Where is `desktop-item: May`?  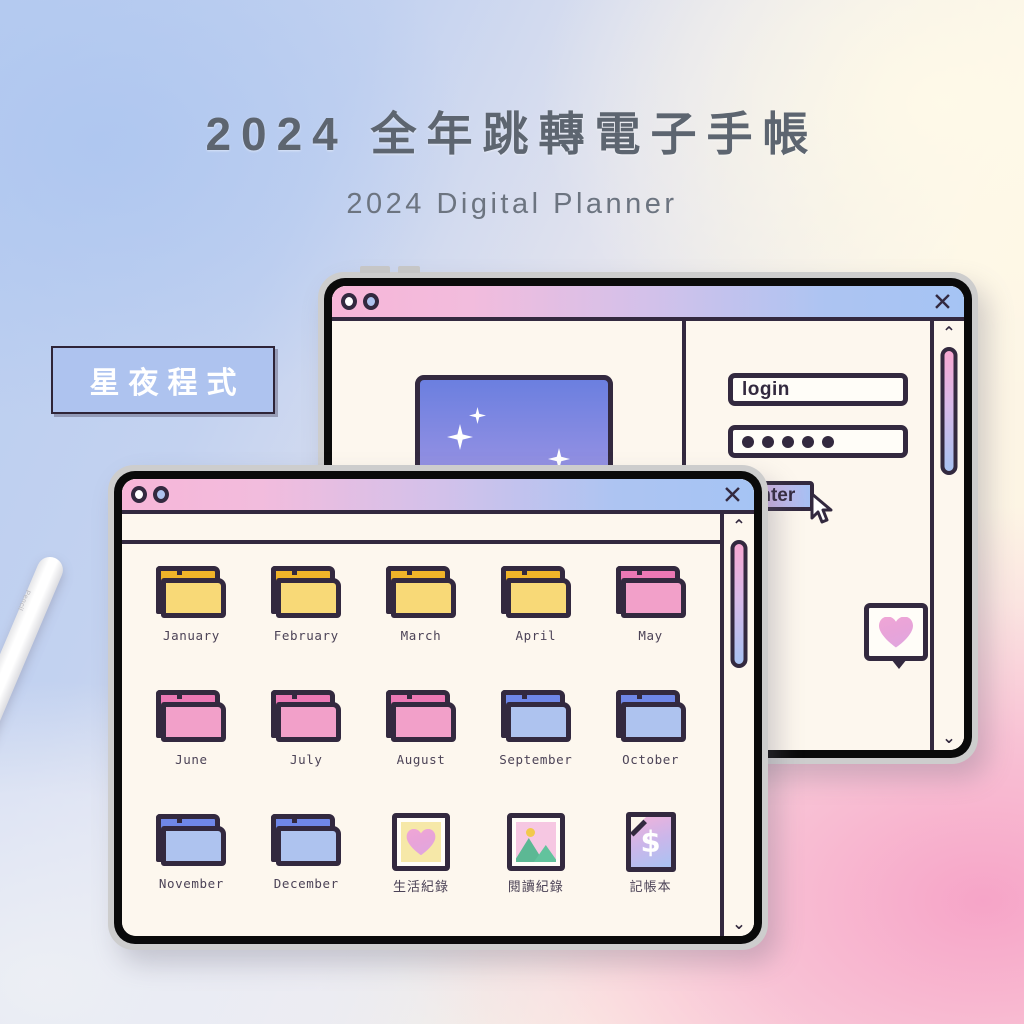
desktop-item: May is located at coordinates (650, 620).